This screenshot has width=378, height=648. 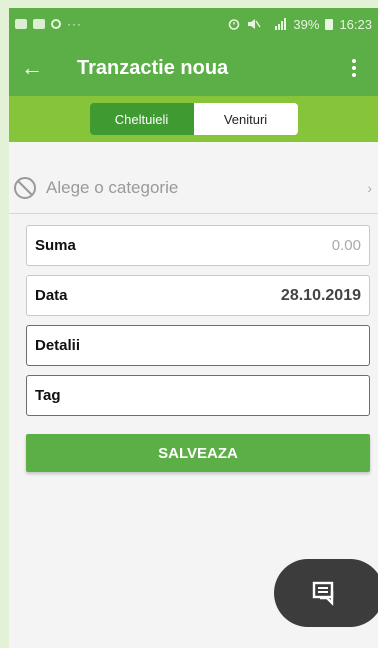 I want to click on date-value: 28.10.2019, so click(x=320, y=295).